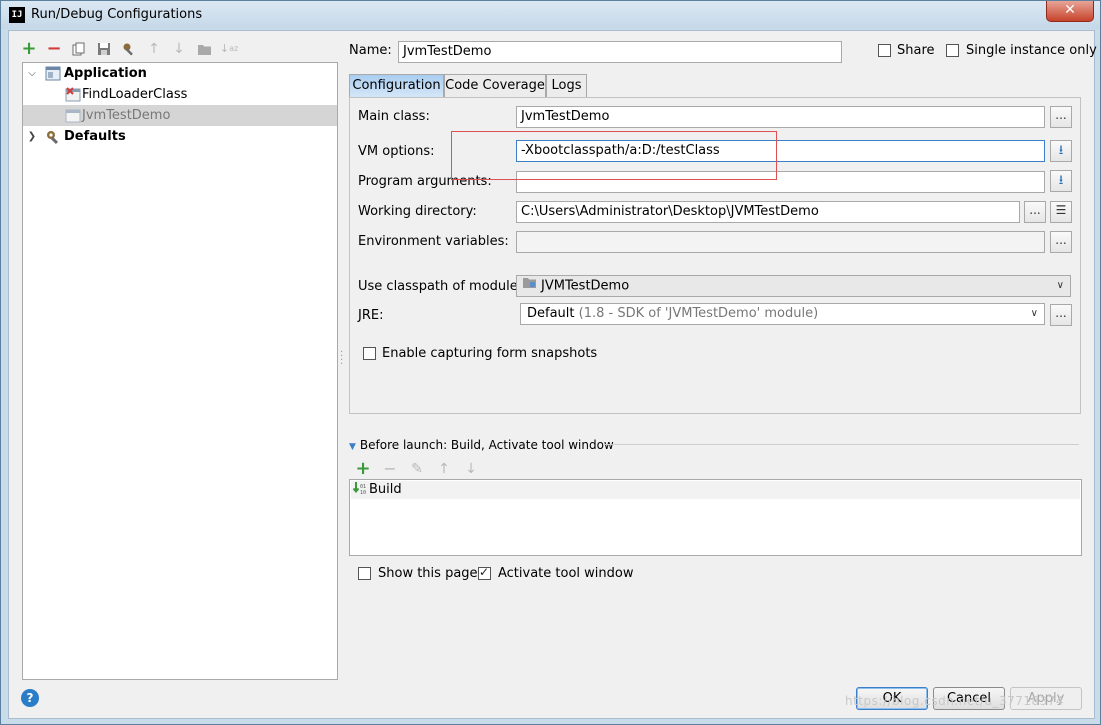 This screenshot has width=1101, height=725. What do you see at coordinates (396, 151) in the screenshot?
I see `vm-options-label: VM options:` at bounding box center [396, 151].